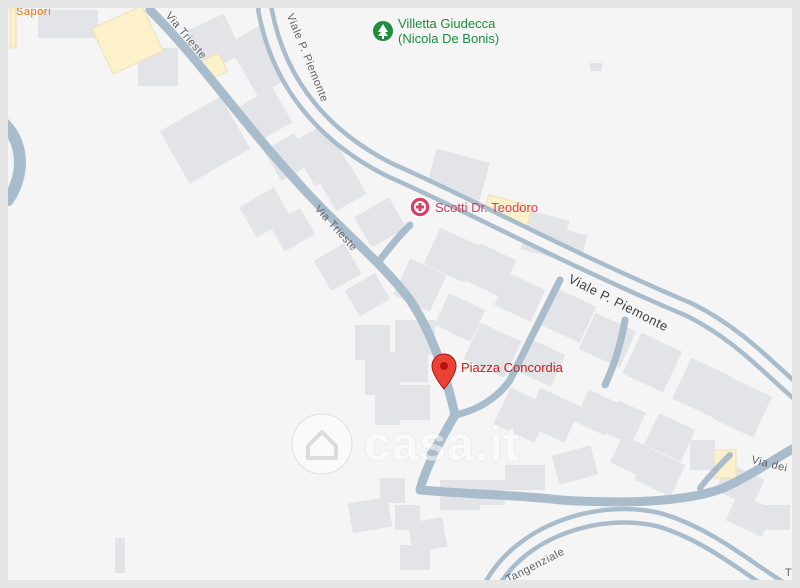 This screenshot has height=588, width=800. I want to click on poi-piazza-concordia: Piazza Concordia, so click(497, 372).